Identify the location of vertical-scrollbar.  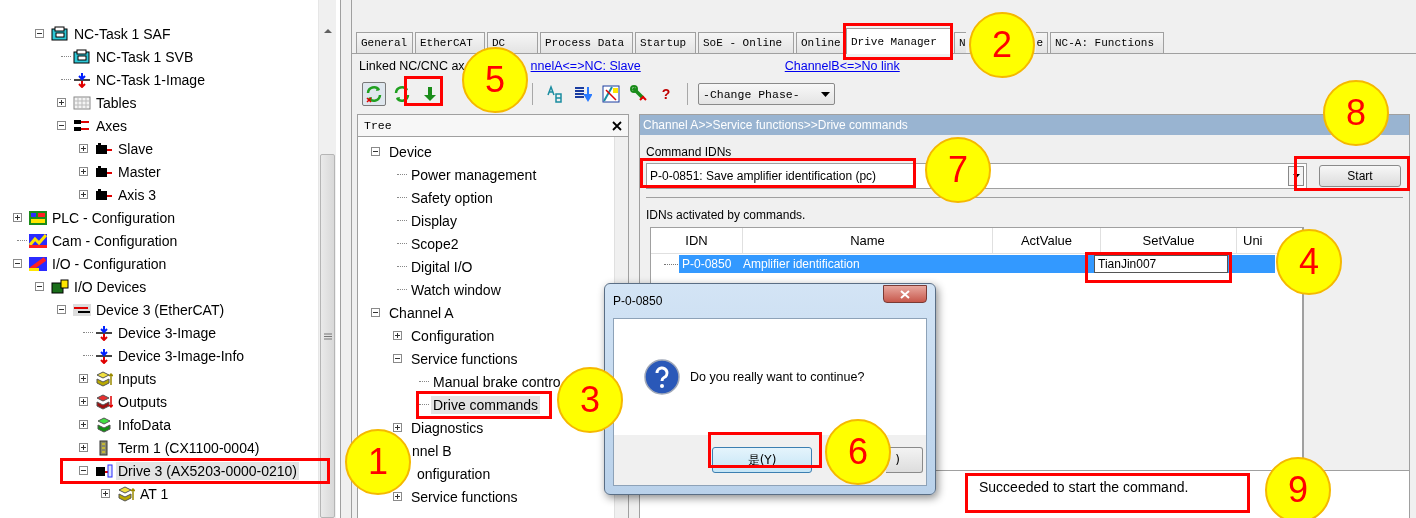
(327, 259).